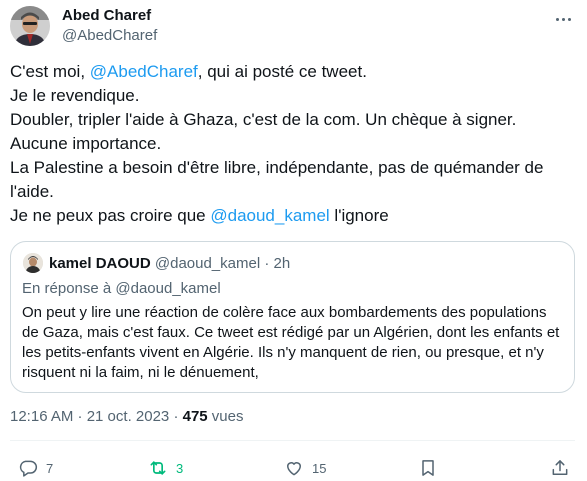  I want to click on action-bar: 7 3 15, so click(293, 468).